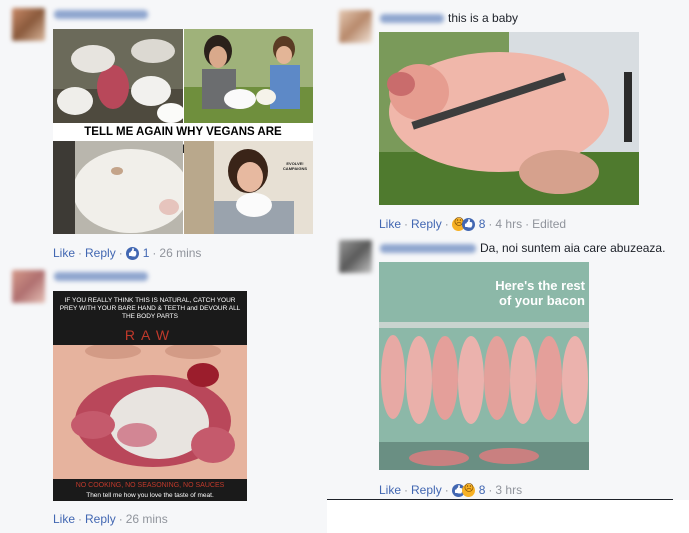 The image size is (689, 533). I want to click on comment-actions: Like · Reply · 8 · 3 hrs, so click(450, 490).